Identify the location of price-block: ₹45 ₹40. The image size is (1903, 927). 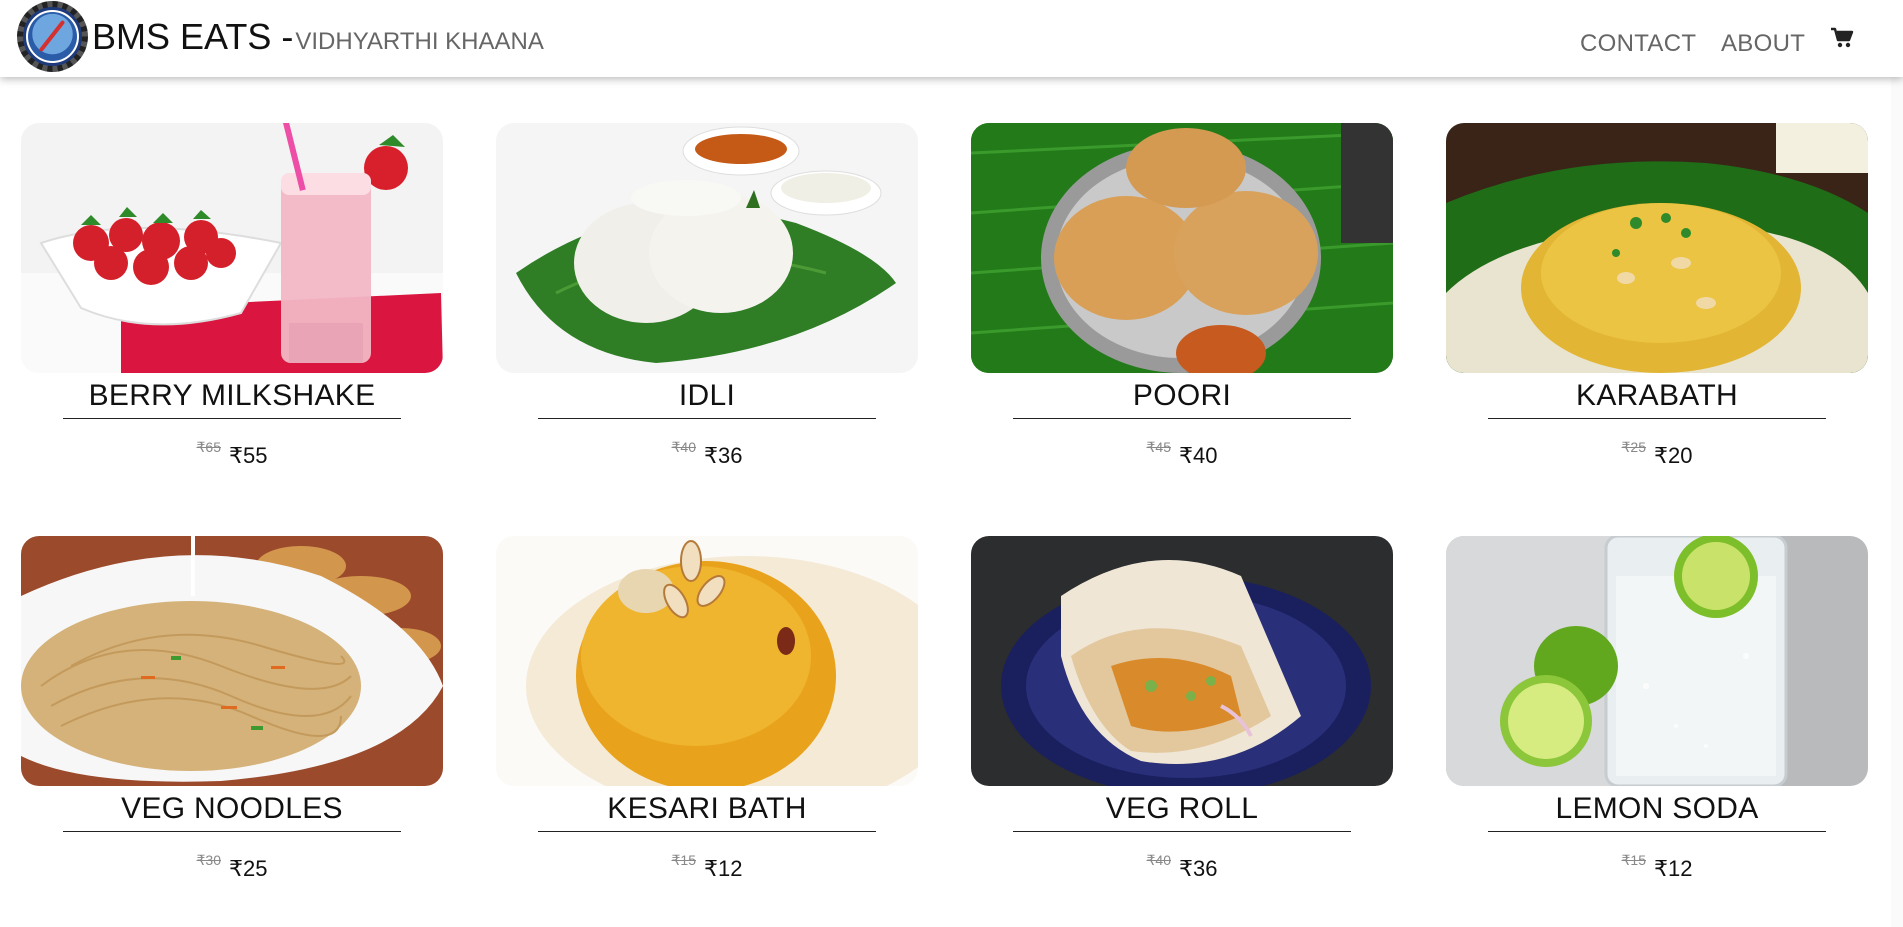
(1182, 454).